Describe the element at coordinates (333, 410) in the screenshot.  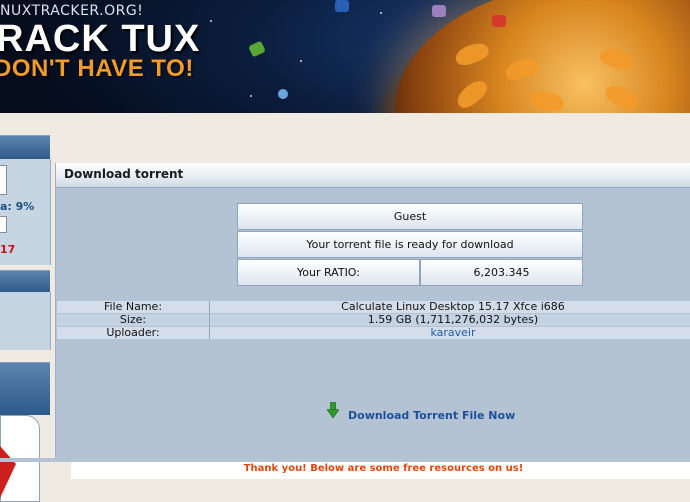
I see `download-arrow-icon` at that location.